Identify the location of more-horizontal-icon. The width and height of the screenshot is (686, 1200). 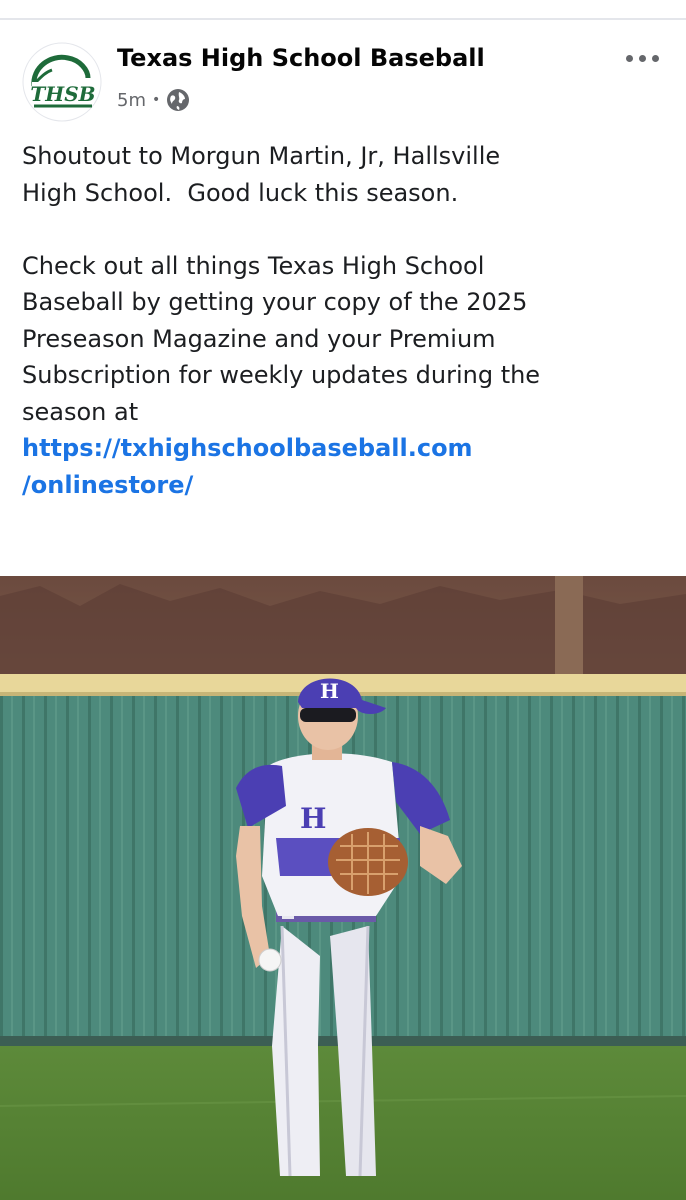
(629, 58).